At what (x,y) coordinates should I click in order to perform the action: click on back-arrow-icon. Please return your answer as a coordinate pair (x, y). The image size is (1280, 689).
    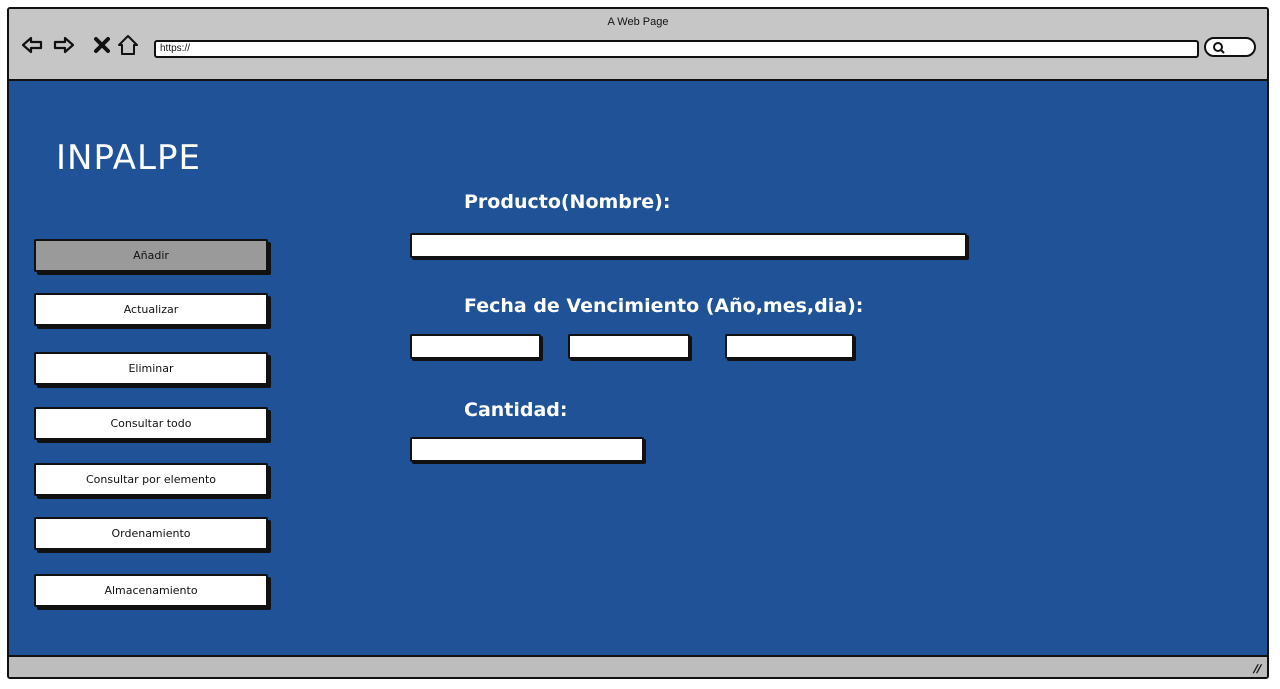
    Looking at the image, I should click on (32, 45).